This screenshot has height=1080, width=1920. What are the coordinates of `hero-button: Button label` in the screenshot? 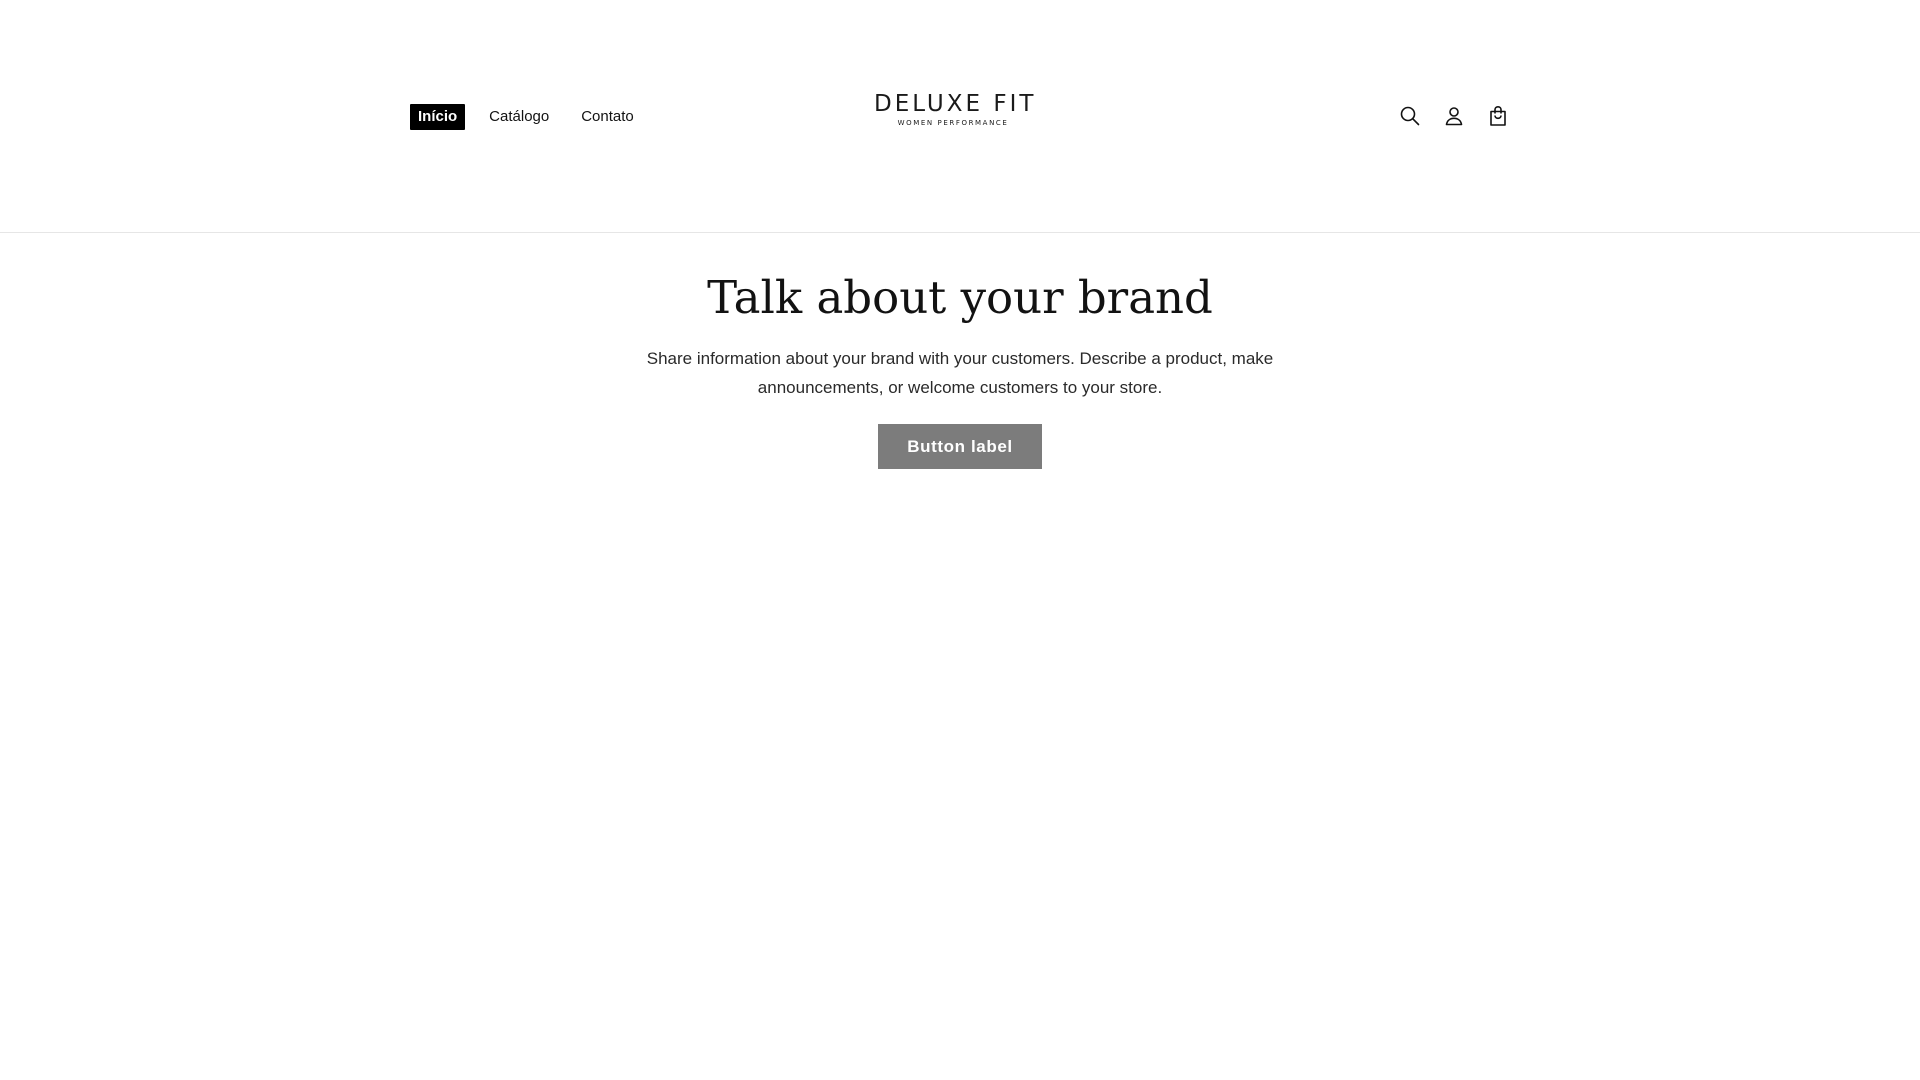 It's located at (960, 446).